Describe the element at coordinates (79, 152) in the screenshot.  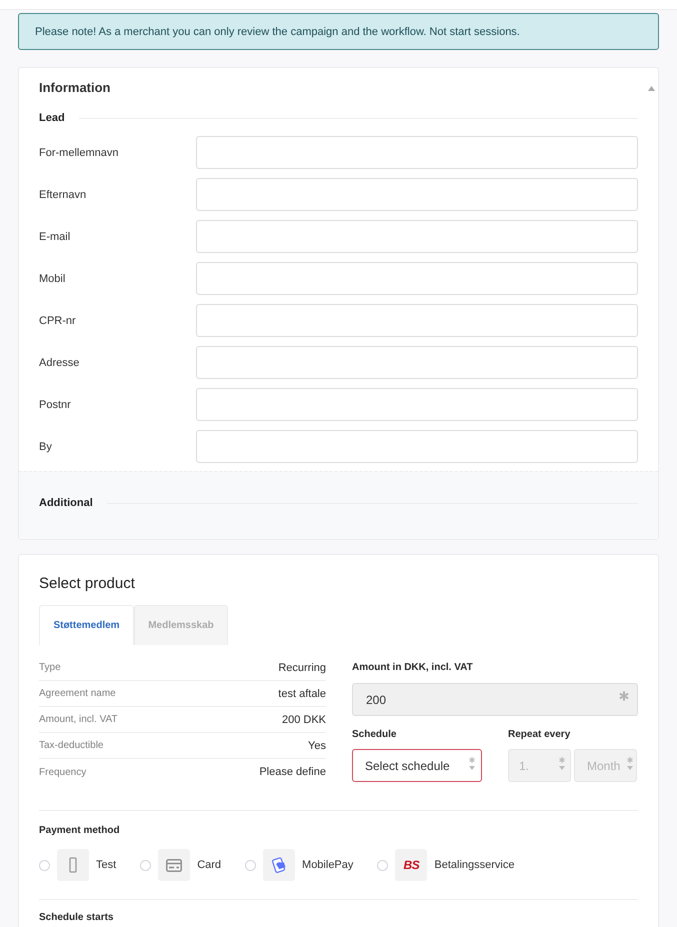
I see `field-label: For-mellemnavn` at that location.